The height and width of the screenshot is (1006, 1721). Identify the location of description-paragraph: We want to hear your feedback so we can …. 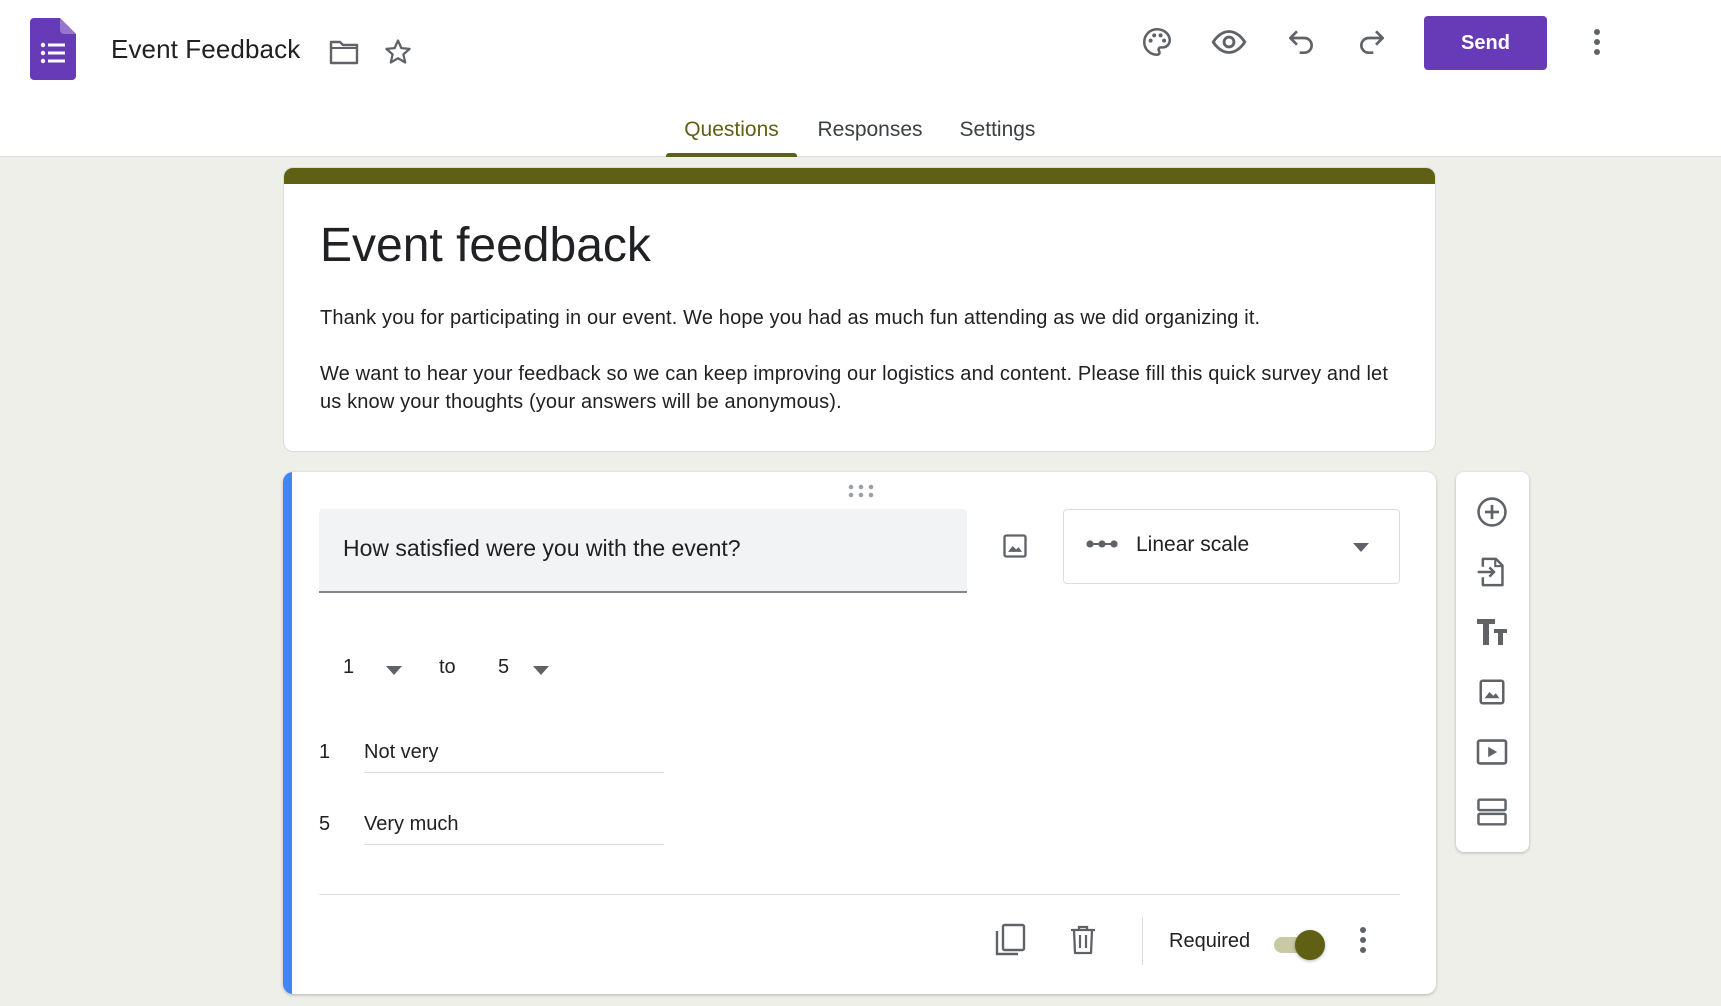
(854, 388).